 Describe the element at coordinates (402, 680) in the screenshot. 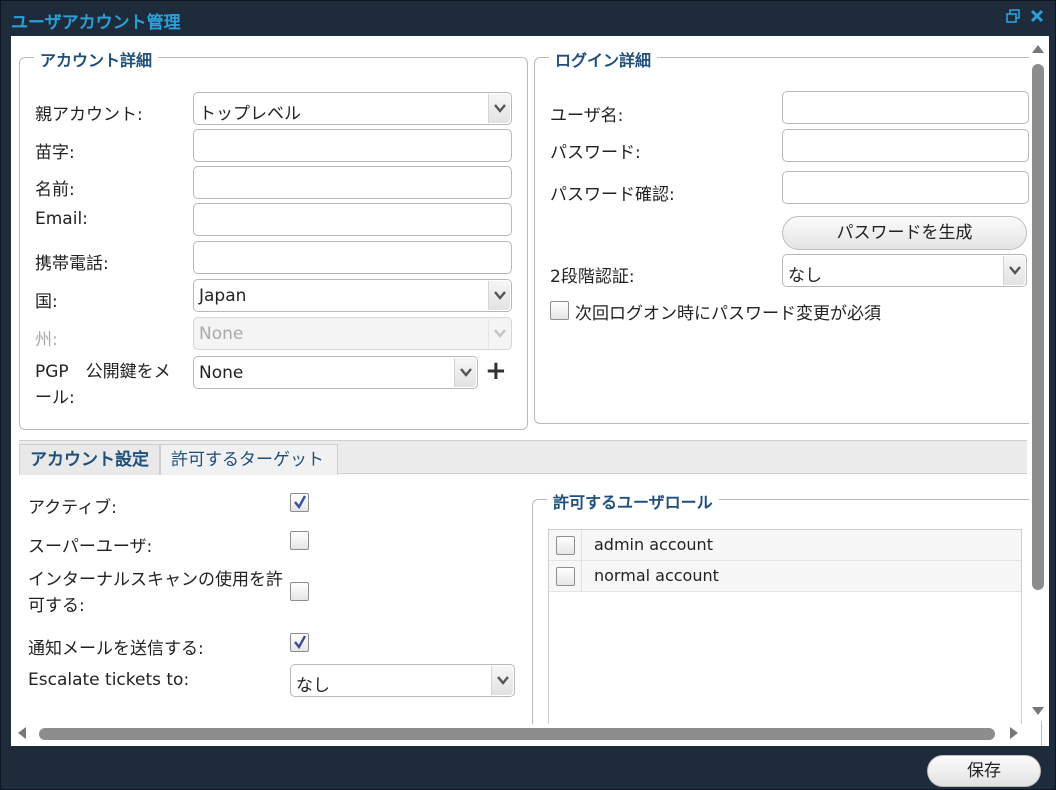

I see `escalate-select: なし` at that location.